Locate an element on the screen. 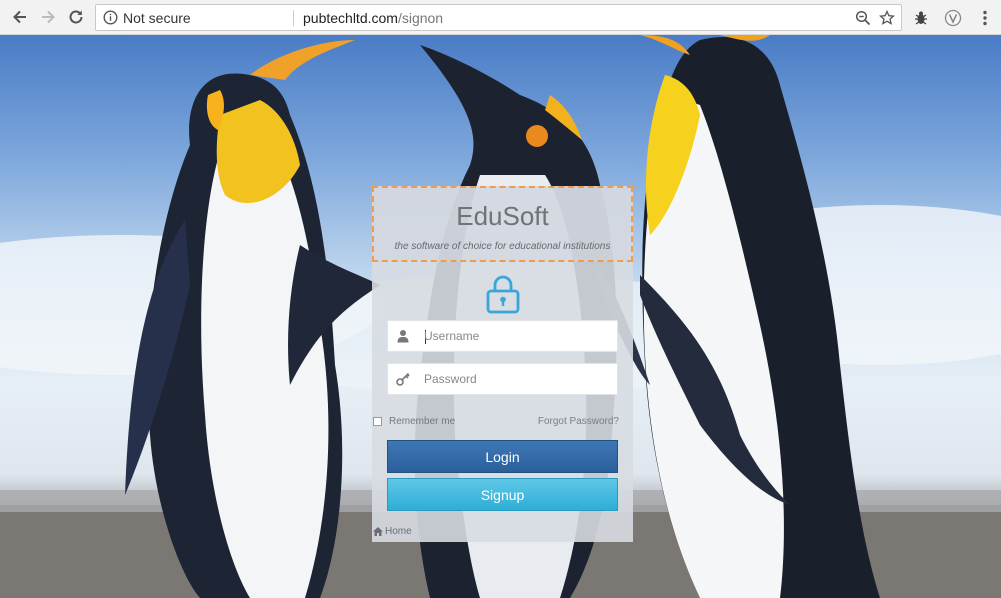 The height and width of the screenshot is (598, 1001). info-icon is located at coordinates (110, 17).